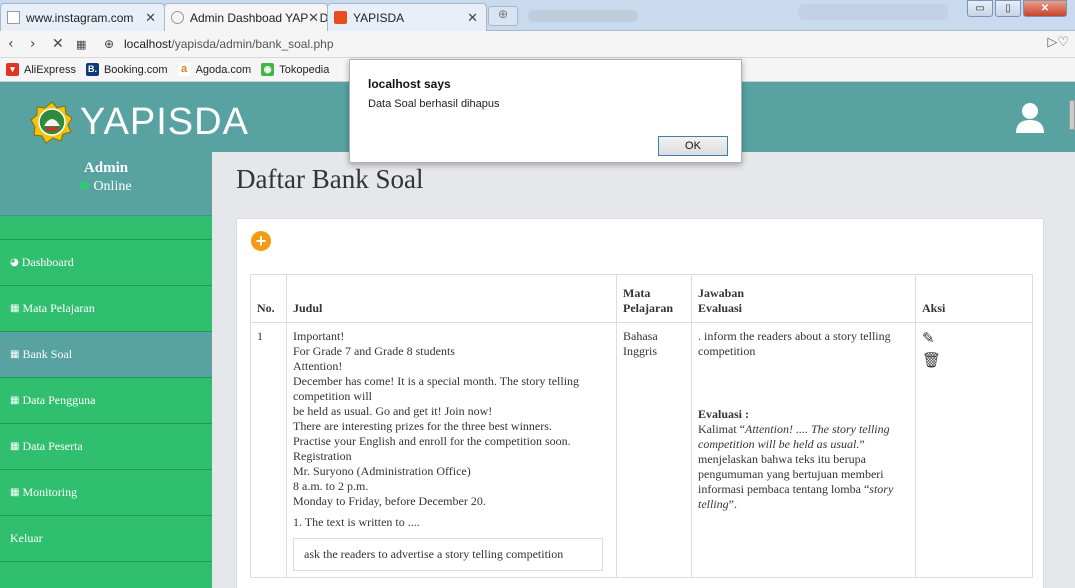 Image resolution: width=1075 pixels, height=588 pixels. What do you see at coordinates (106, 539) in the screenshot?
I see `sidebar-item-keluar: Keluar` at bounding box center [106, 539].